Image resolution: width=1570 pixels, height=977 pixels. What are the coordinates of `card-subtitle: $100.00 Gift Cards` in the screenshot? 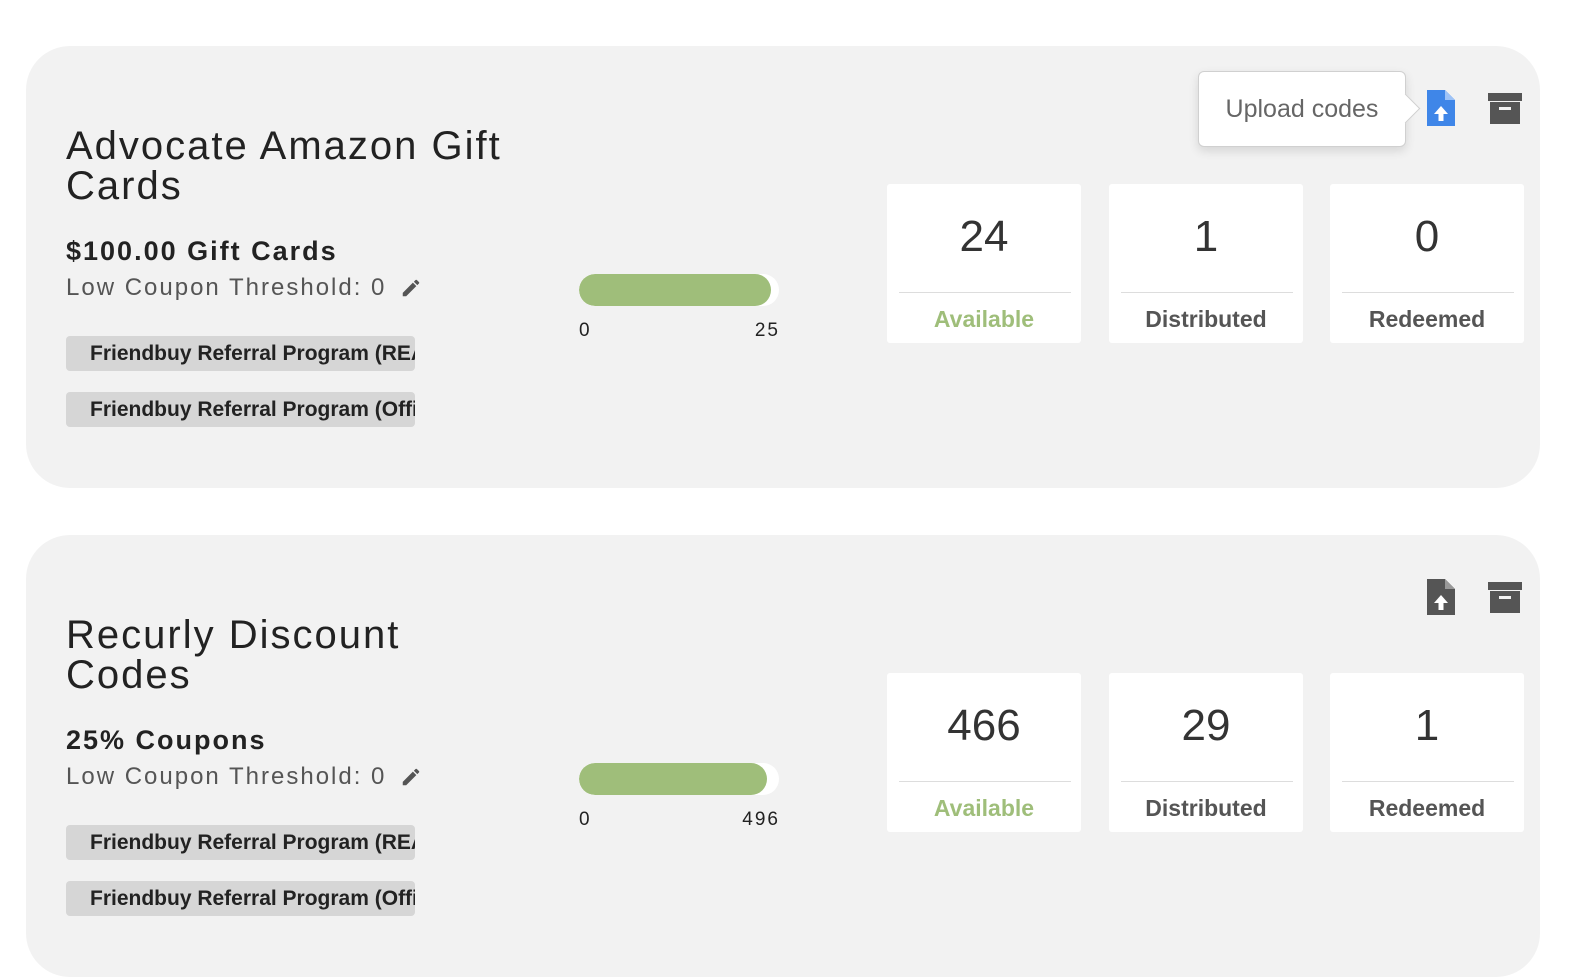 It's located at (202, 251).